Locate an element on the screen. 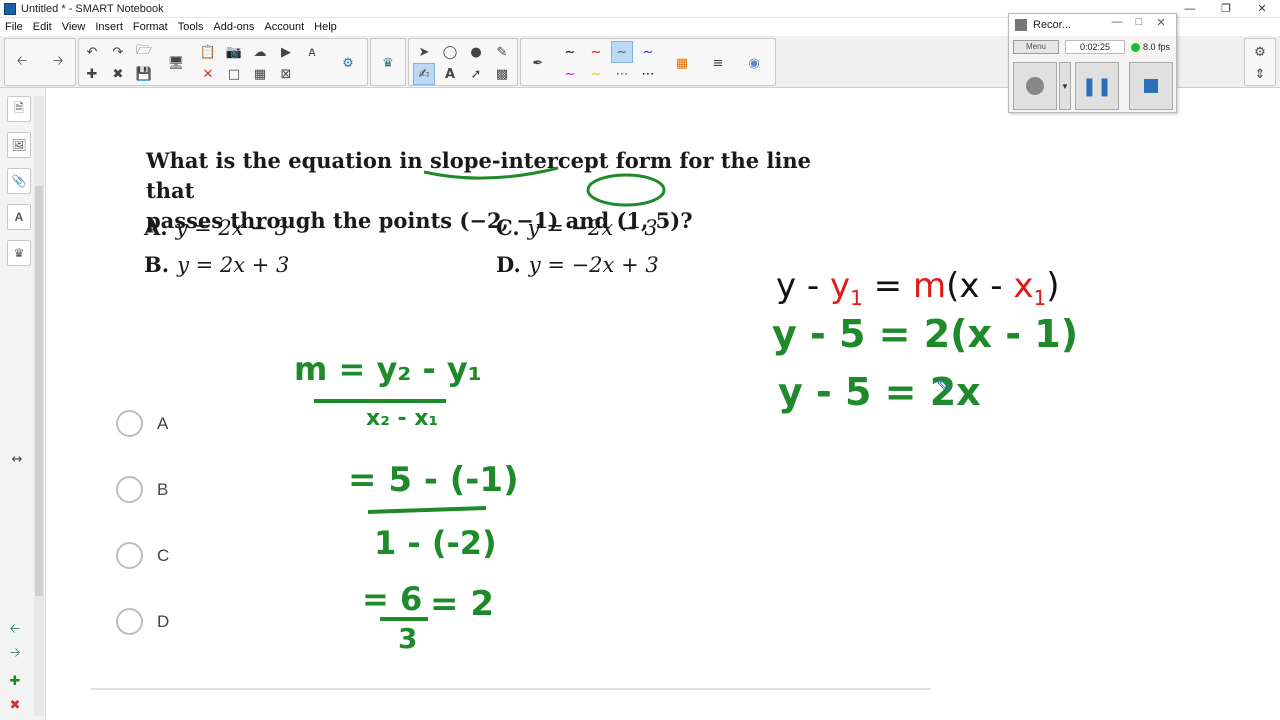 The image size is (1280, 720). clear-icon: ⊠ is located at coordinates (286, 74).